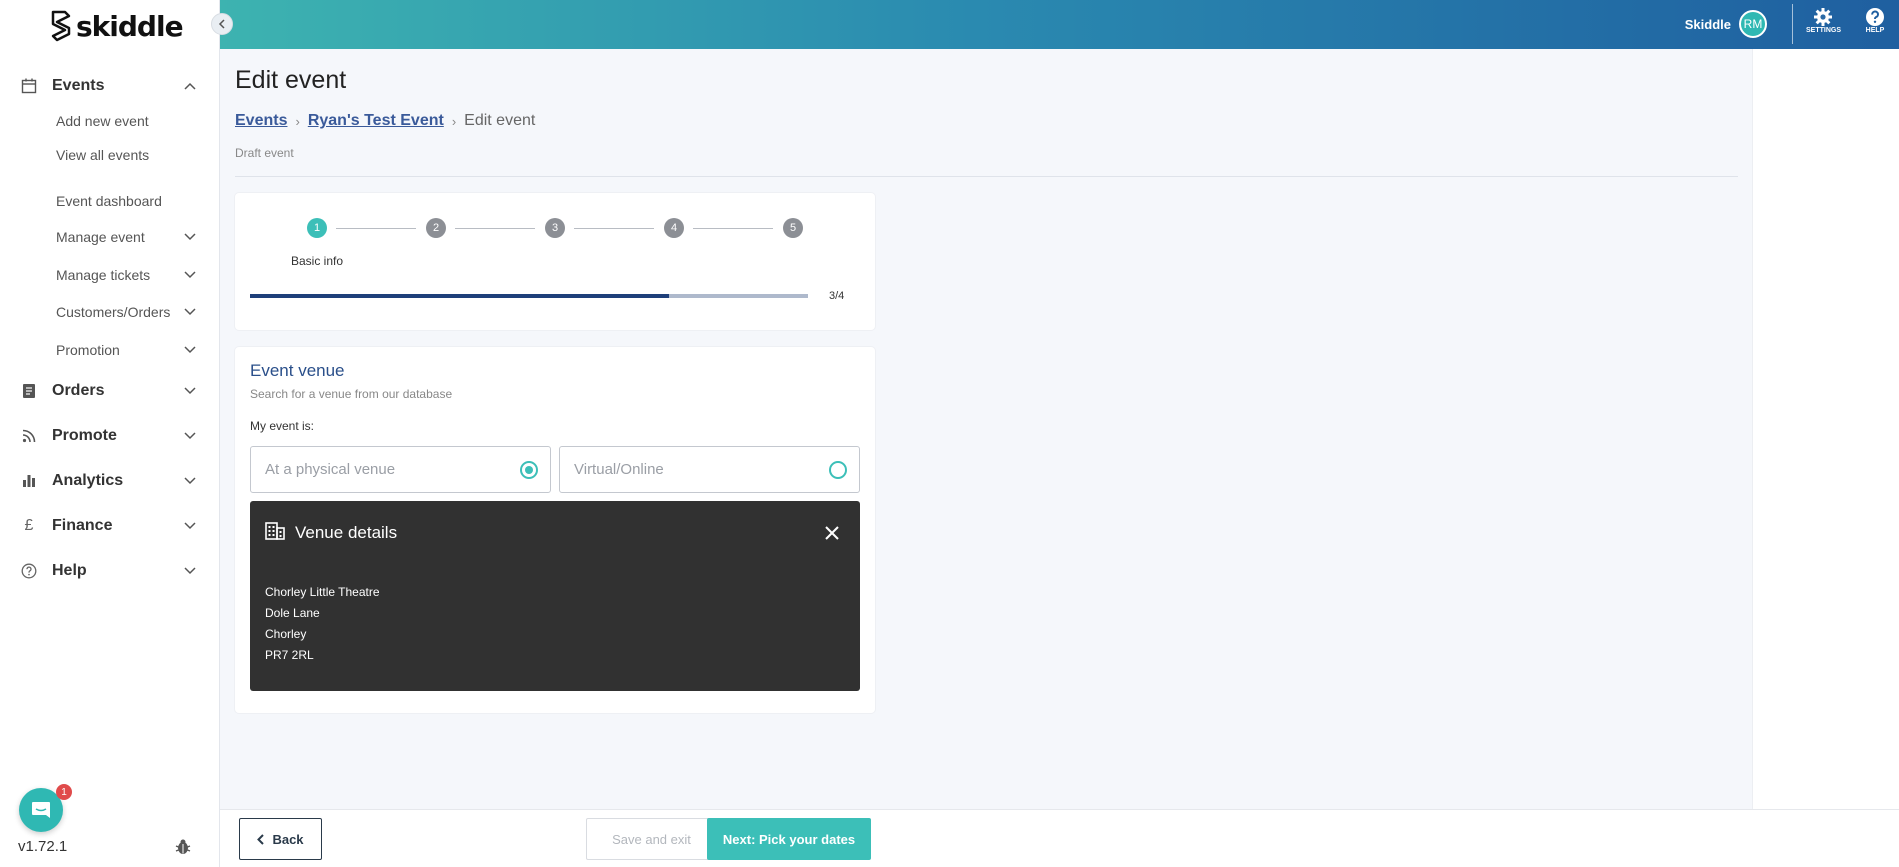 Image resolution: width=1899 pixels, height=867 pixels. I want to click on sidebar-item-promotion: Promotion, so click(109, 349).